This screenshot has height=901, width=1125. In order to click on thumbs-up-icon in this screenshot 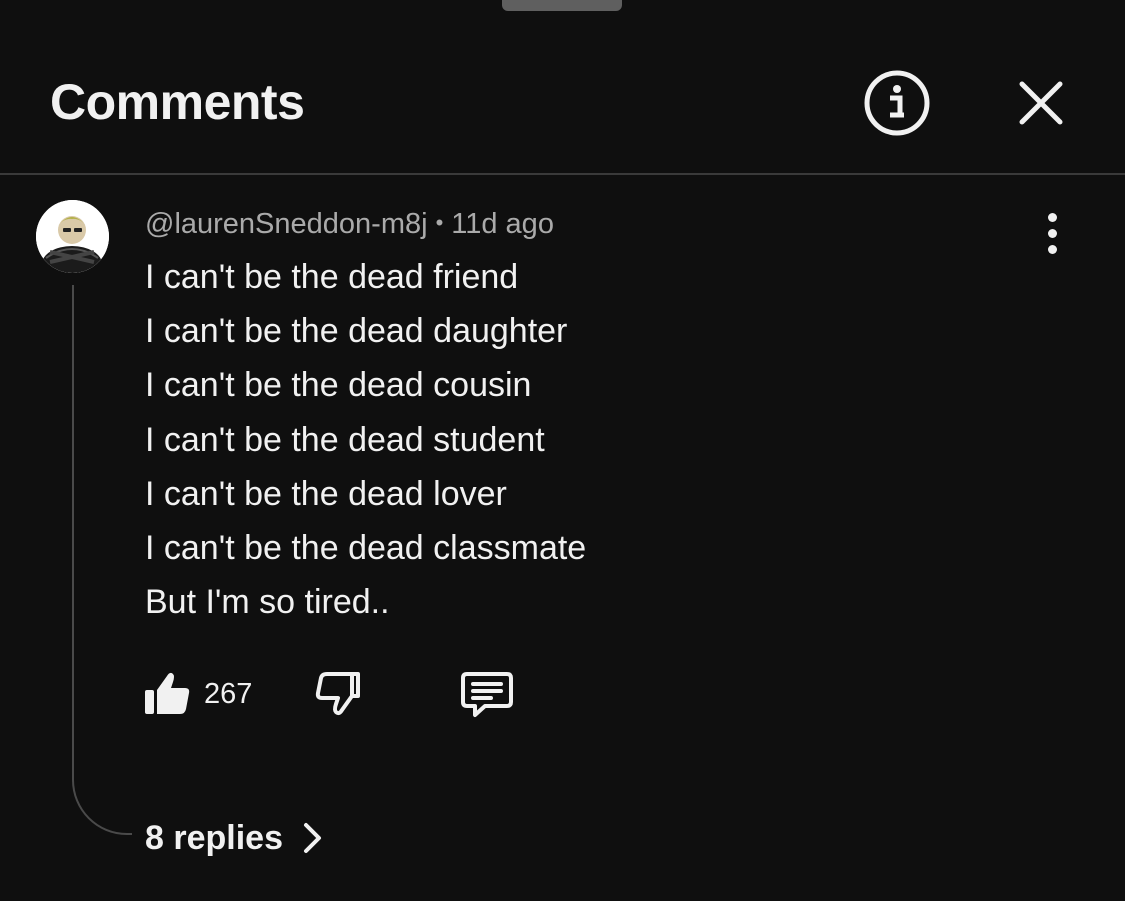, I will do `click(167, 693)`.